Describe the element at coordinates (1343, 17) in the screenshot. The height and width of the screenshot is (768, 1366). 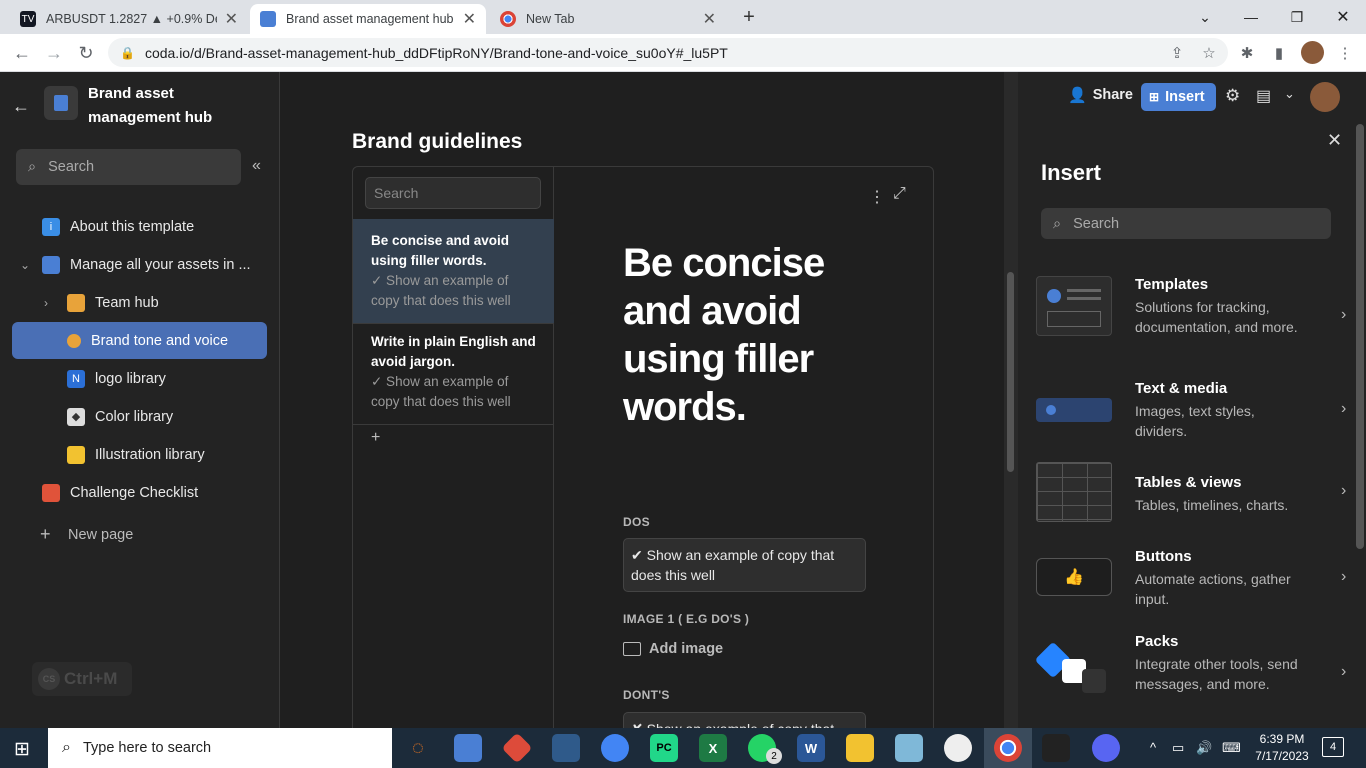
I see `close-window-button: ✕` at that location.